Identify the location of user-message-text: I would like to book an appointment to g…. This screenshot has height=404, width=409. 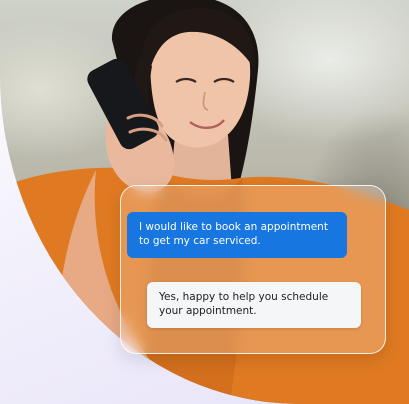
(233, 234).